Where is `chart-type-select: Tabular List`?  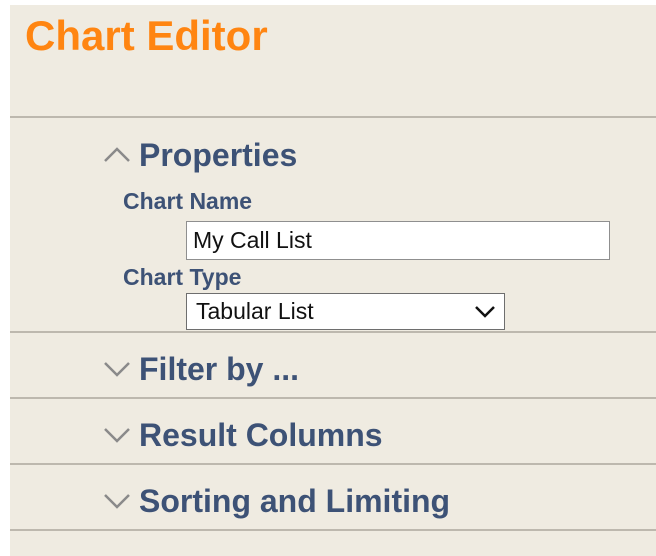
chart-type-select: Tabular List is located at coordinates (345, 311).